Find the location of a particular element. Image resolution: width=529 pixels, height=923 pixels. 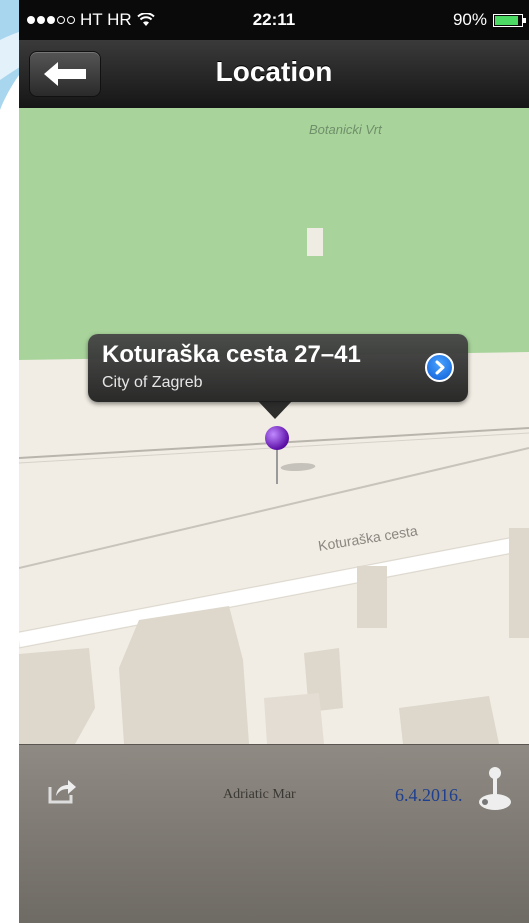

navigation-bar: Location is located at coordinates (274, 74).